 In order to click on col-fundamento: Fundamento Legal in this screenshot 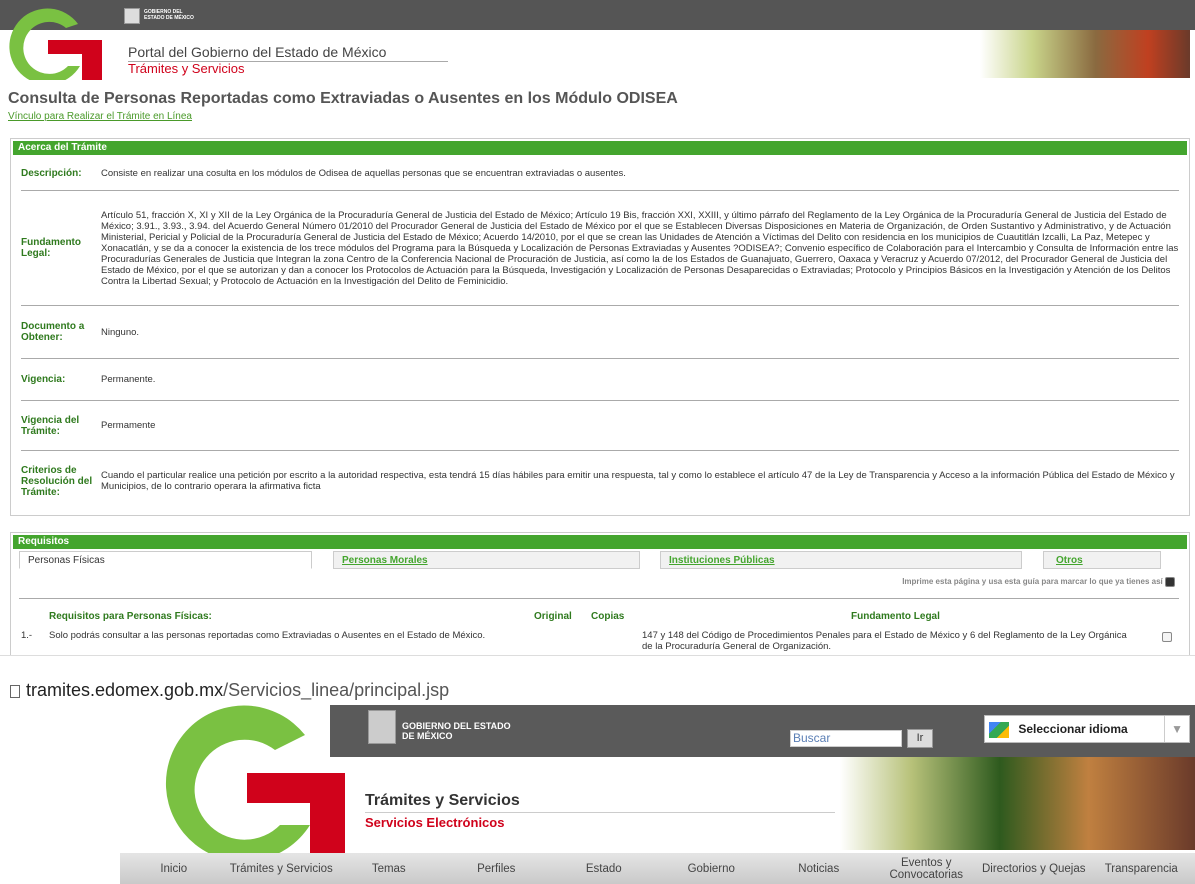, I will do `click(895, 616)`.